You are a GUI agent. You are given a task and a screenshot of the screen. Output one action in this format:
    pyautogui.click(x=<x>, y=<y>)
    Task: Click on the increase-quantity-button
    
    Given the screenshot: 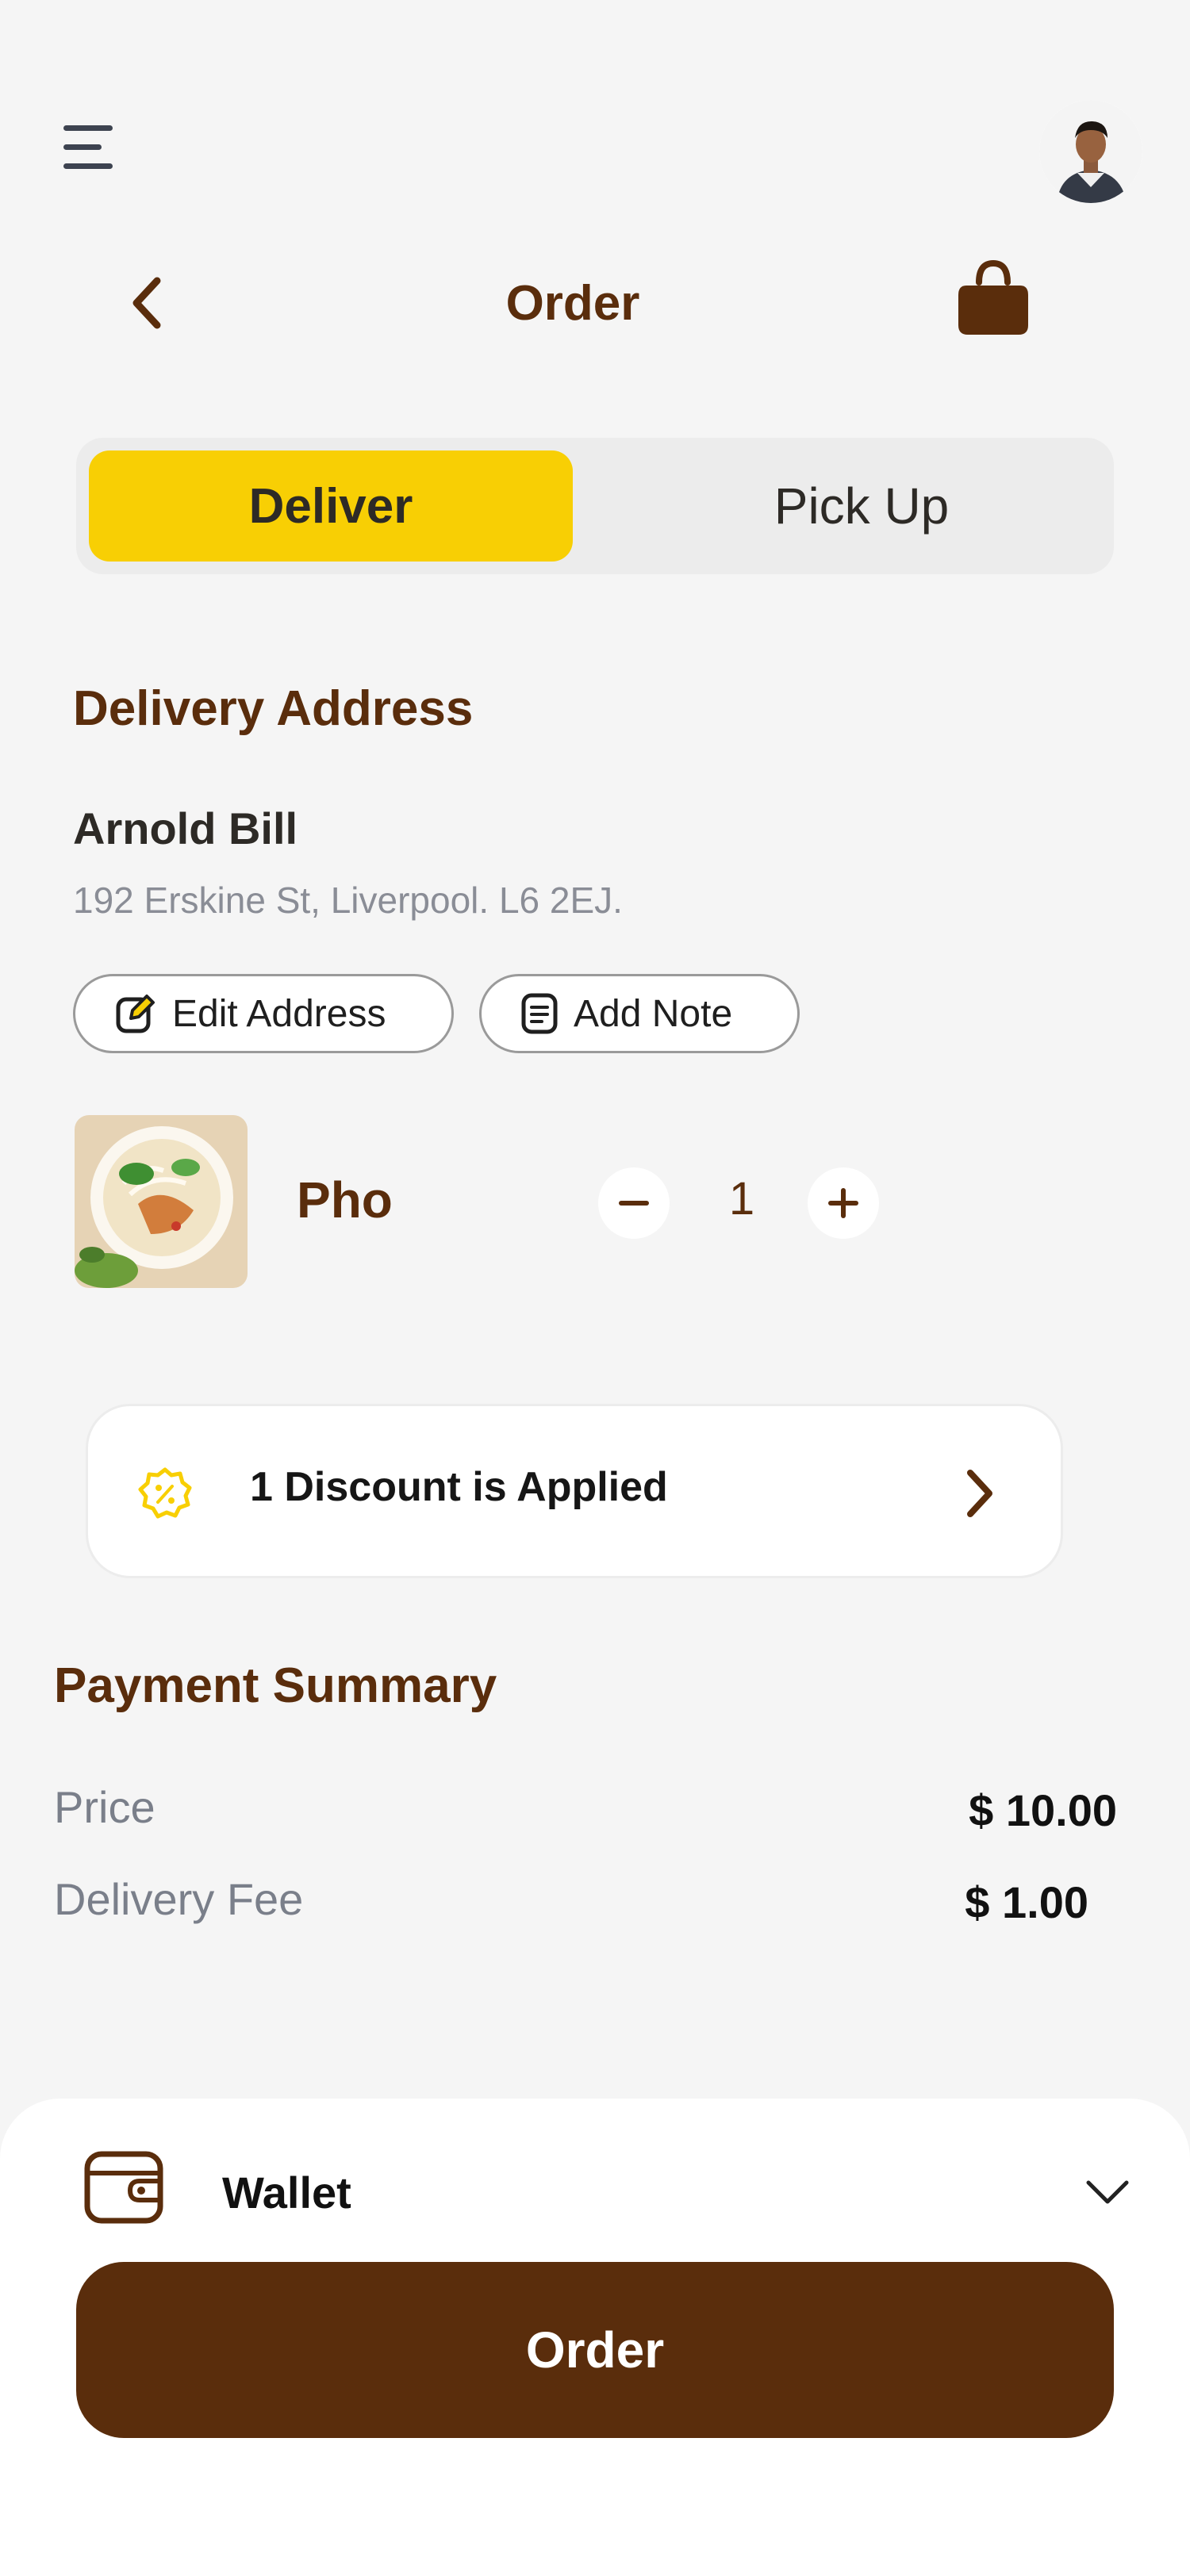 What is the action you would take?
    pyautogui.click(x=843, y=1203)
    